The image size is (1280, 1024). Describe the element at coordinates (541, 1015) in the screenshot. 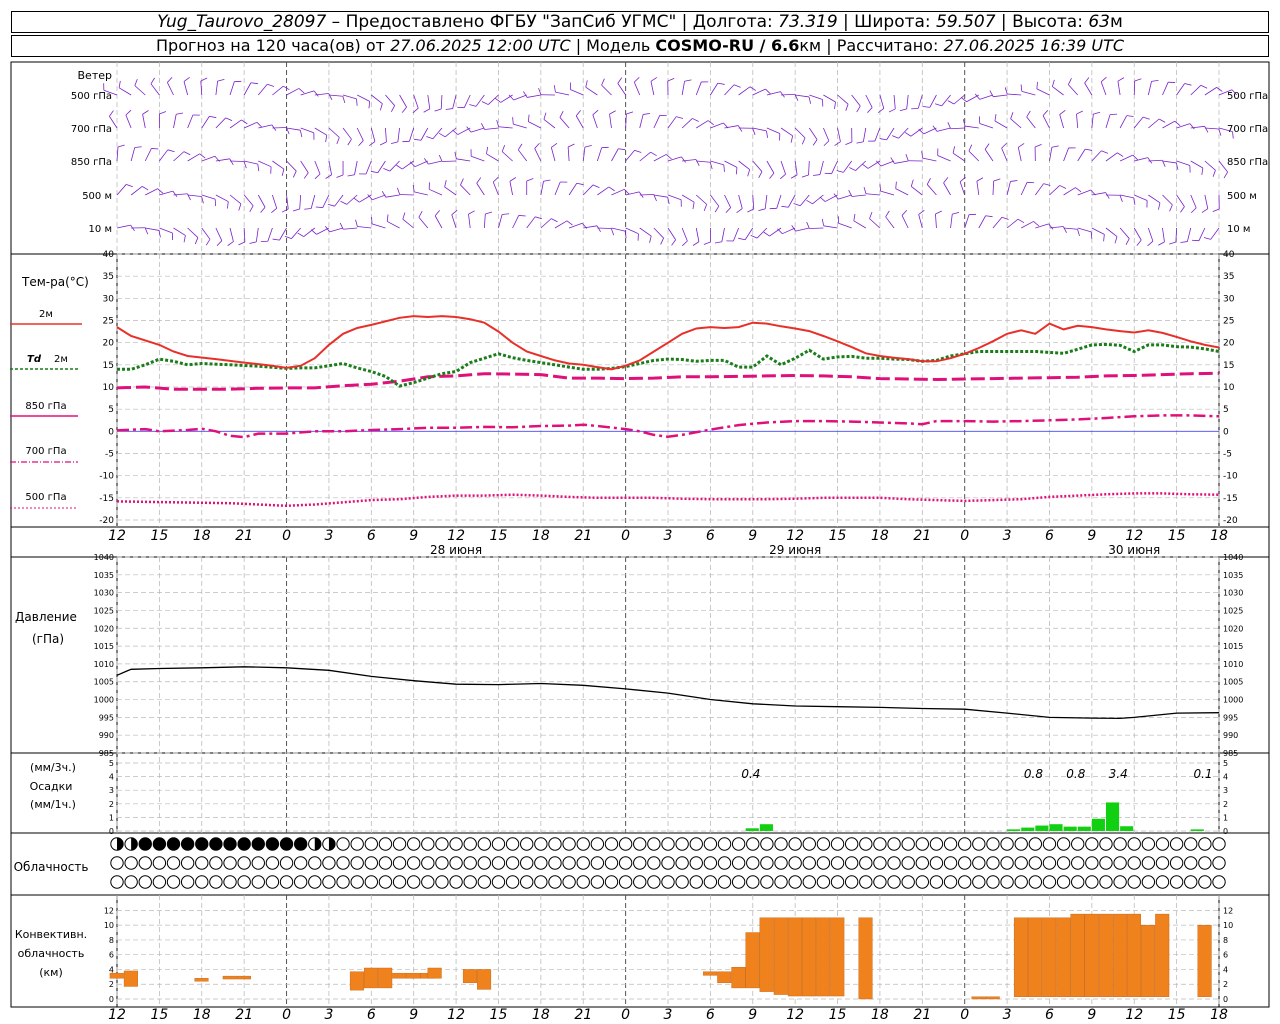

I see `x-tick-conv: 18` at that location.